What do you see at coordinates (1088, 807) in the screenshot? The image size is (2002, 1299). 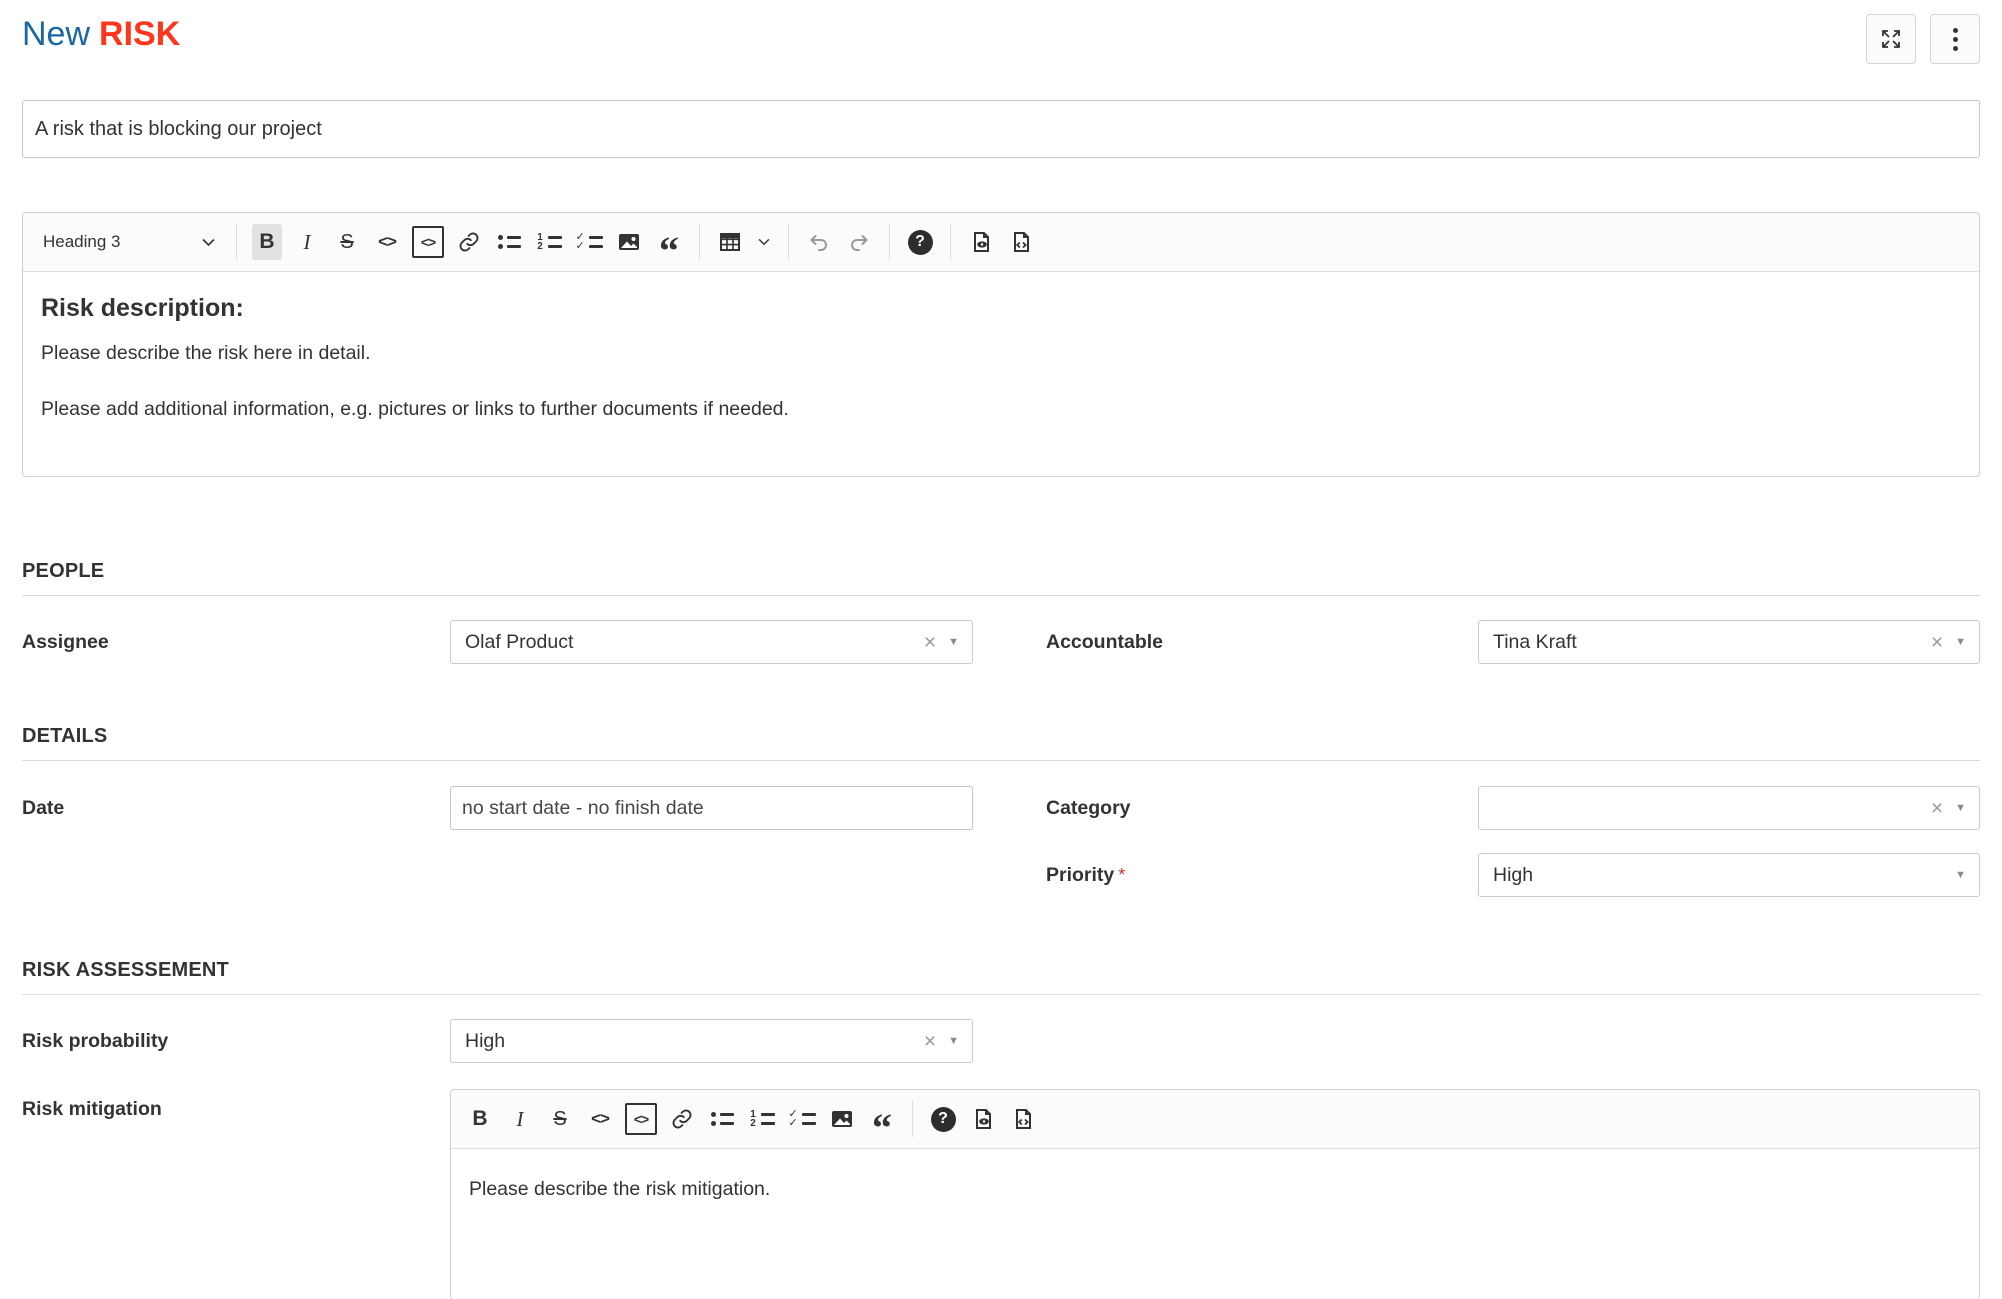 I see `category-label: Category` at bounding box center [1088, 807].